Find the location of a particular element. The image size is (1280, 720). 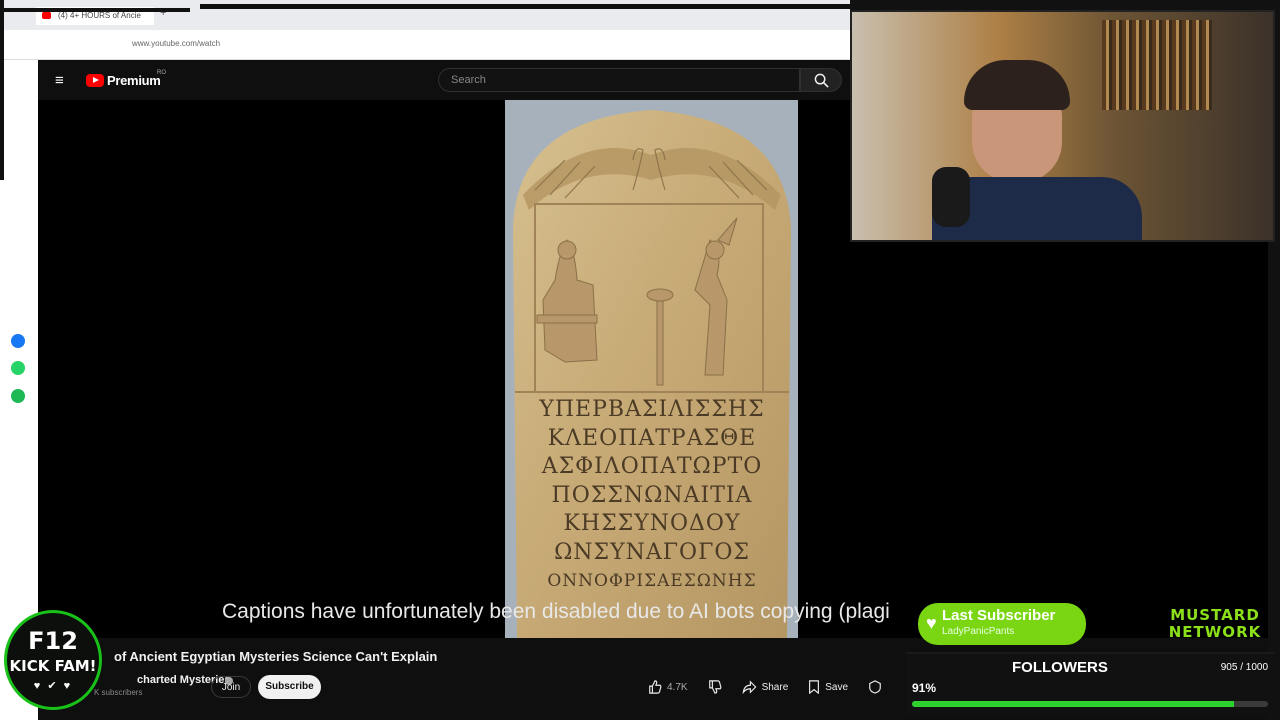

search-icon is located at coordinates (821, 80).